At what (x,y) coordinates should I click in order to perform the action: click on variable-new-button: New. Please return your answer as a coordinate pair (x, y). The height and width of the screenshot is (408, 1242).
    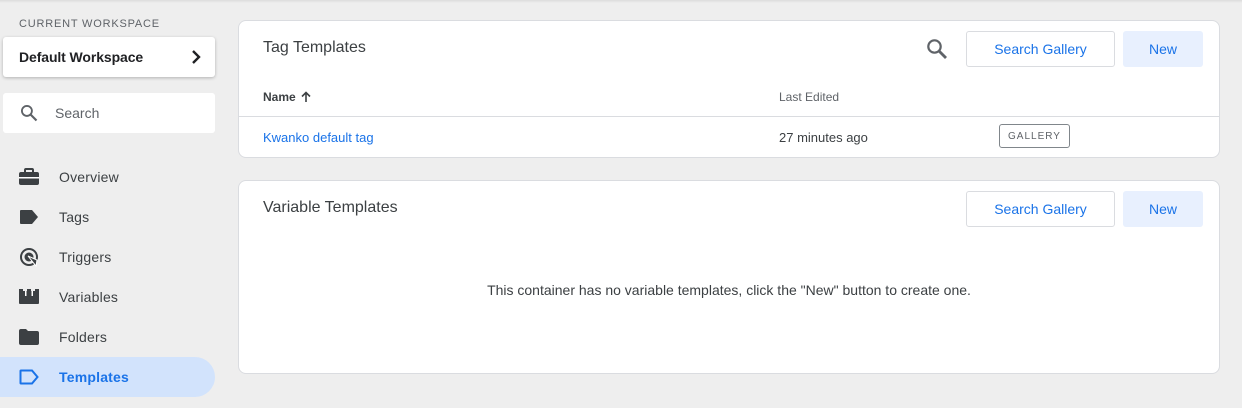
    Looking at the image, I should click on (1163, 209).